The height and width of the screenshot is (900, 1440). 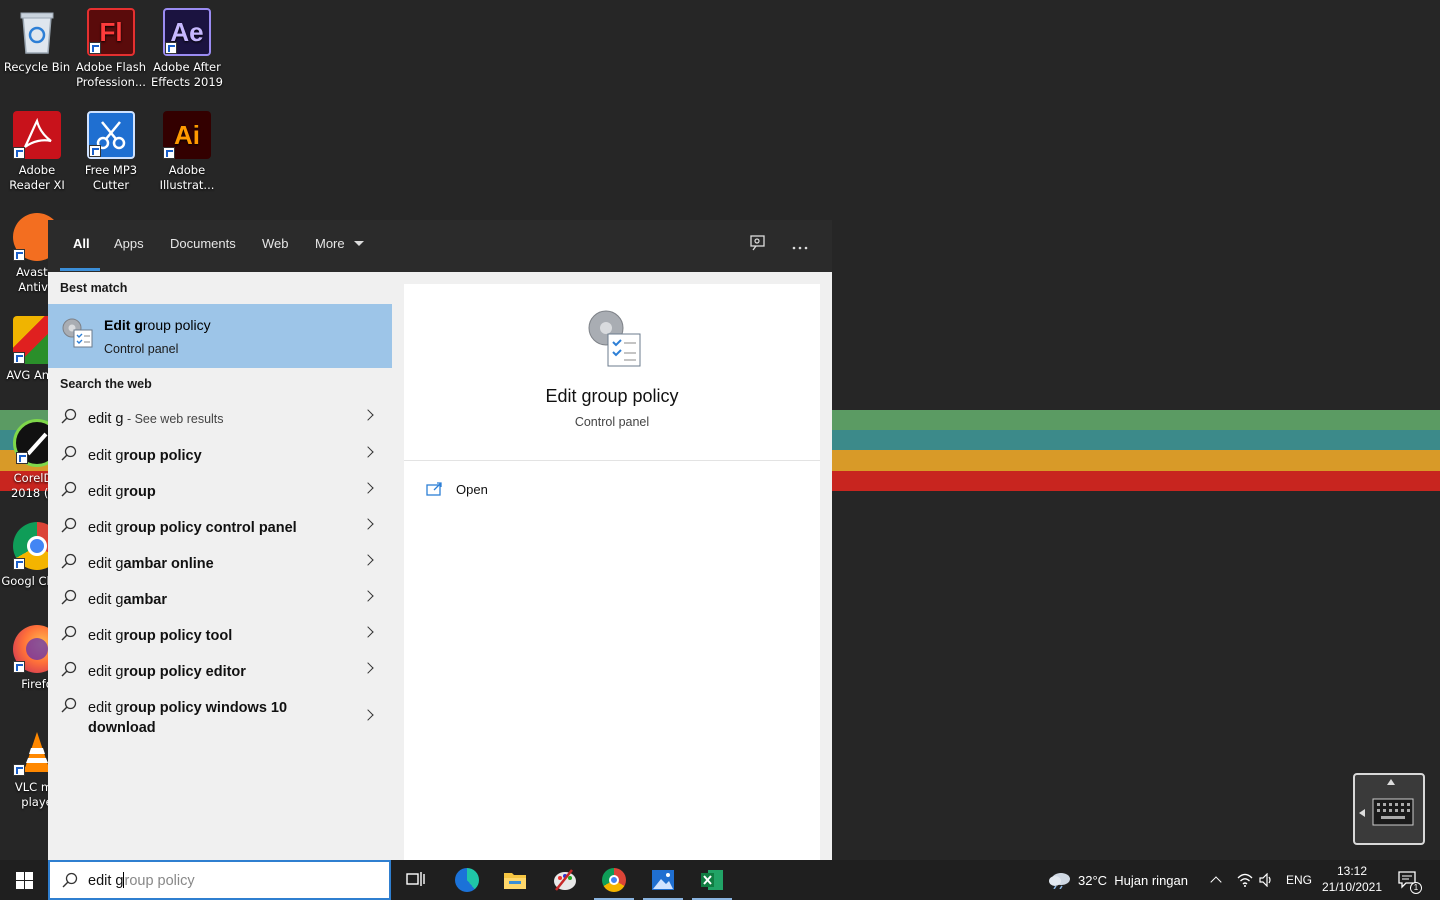 I want to click on paint-palette-icon, so click(x=565, y=880).